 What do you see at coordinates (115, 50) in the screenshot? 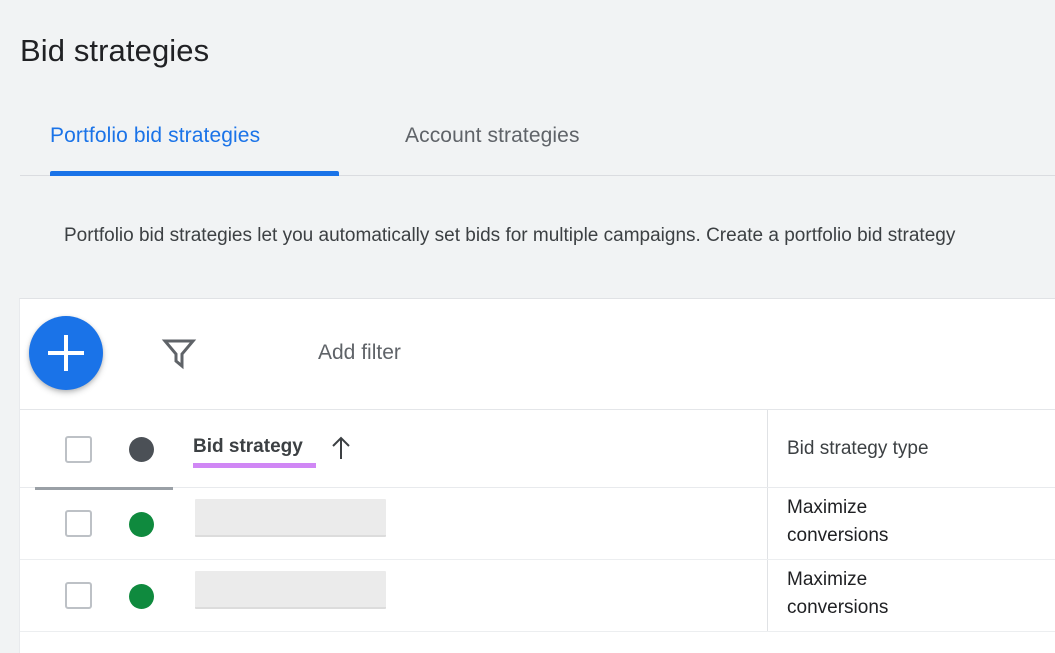
I see `page-title: Bid strategies` at bounding box center [115, 50].